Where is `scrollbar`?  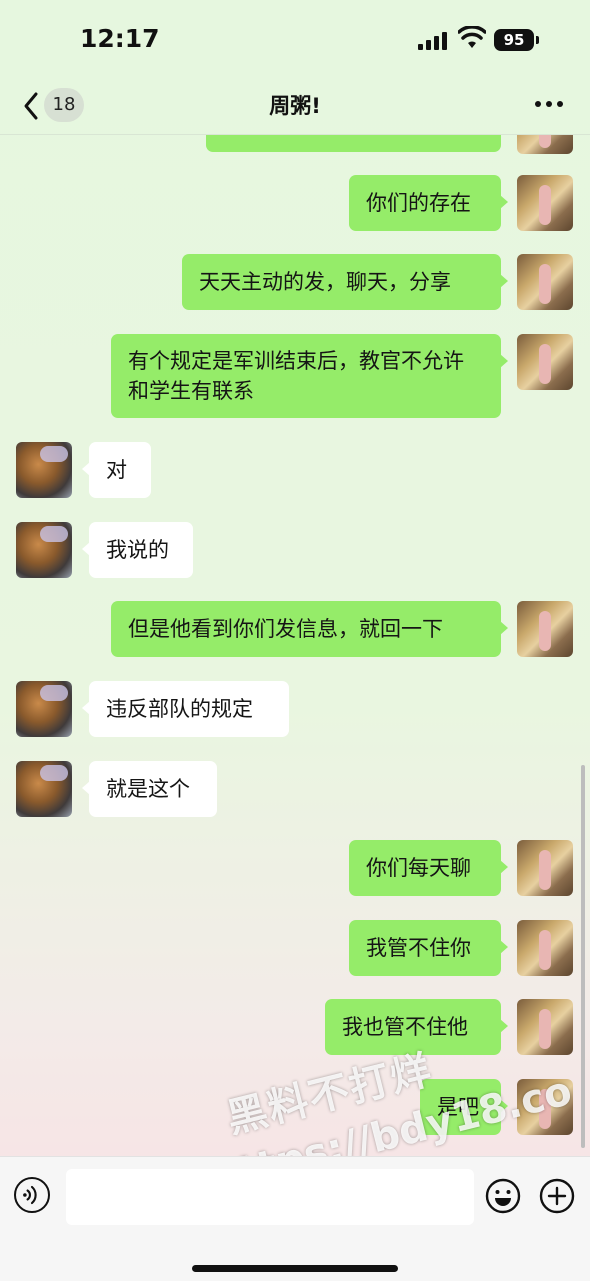 scrollbar is located at coordinates (583, 956).